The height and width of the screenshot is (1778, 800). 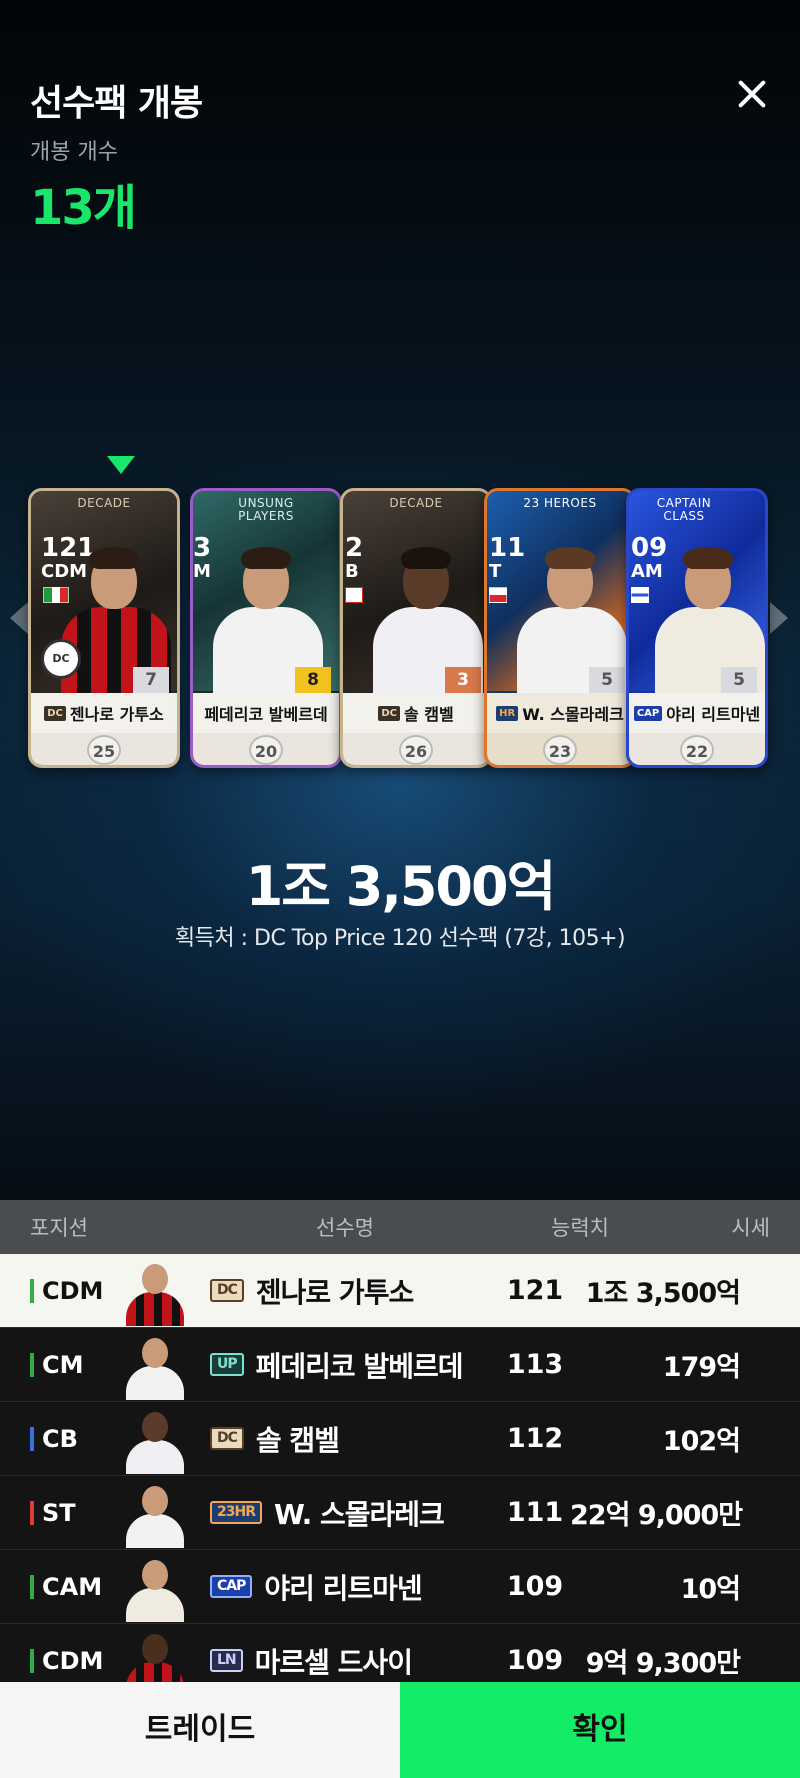 I want to click on table-row: CB DC 솔 캠벨 112 102억, so click(x=400, y=1439).